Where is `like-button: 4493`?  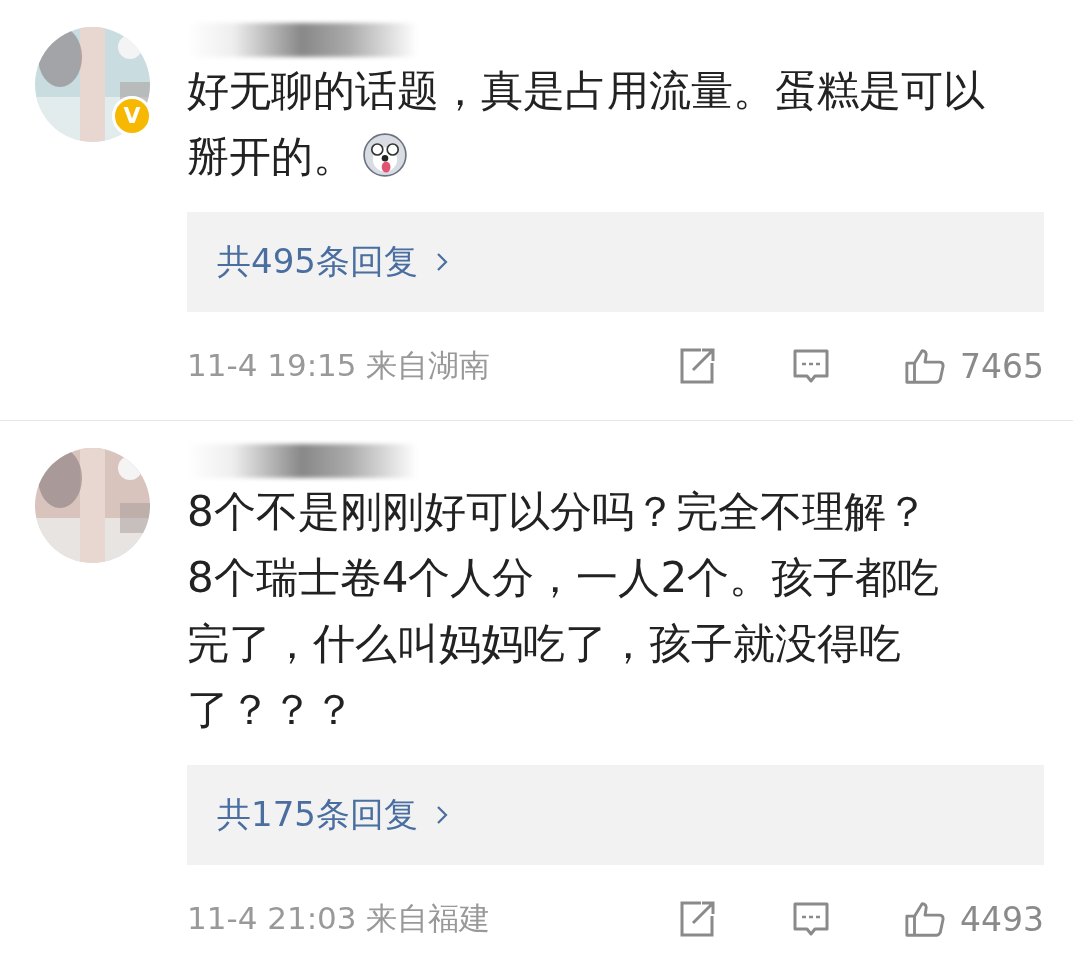 like-button: 4493 is located at coordinates (974, 919).